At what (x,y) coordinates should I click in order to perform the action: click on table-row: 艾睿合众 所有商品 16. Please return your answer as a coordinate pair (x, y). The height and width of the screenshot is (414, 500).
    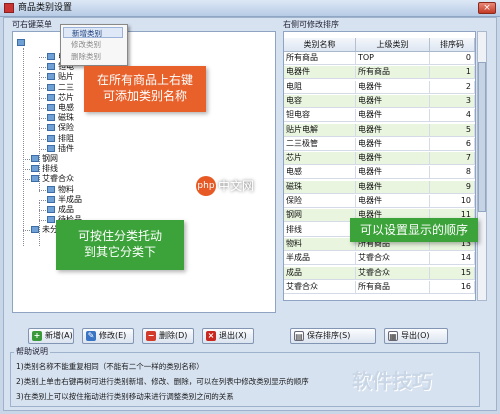
    Looking at the image, I should click on (379, 287).